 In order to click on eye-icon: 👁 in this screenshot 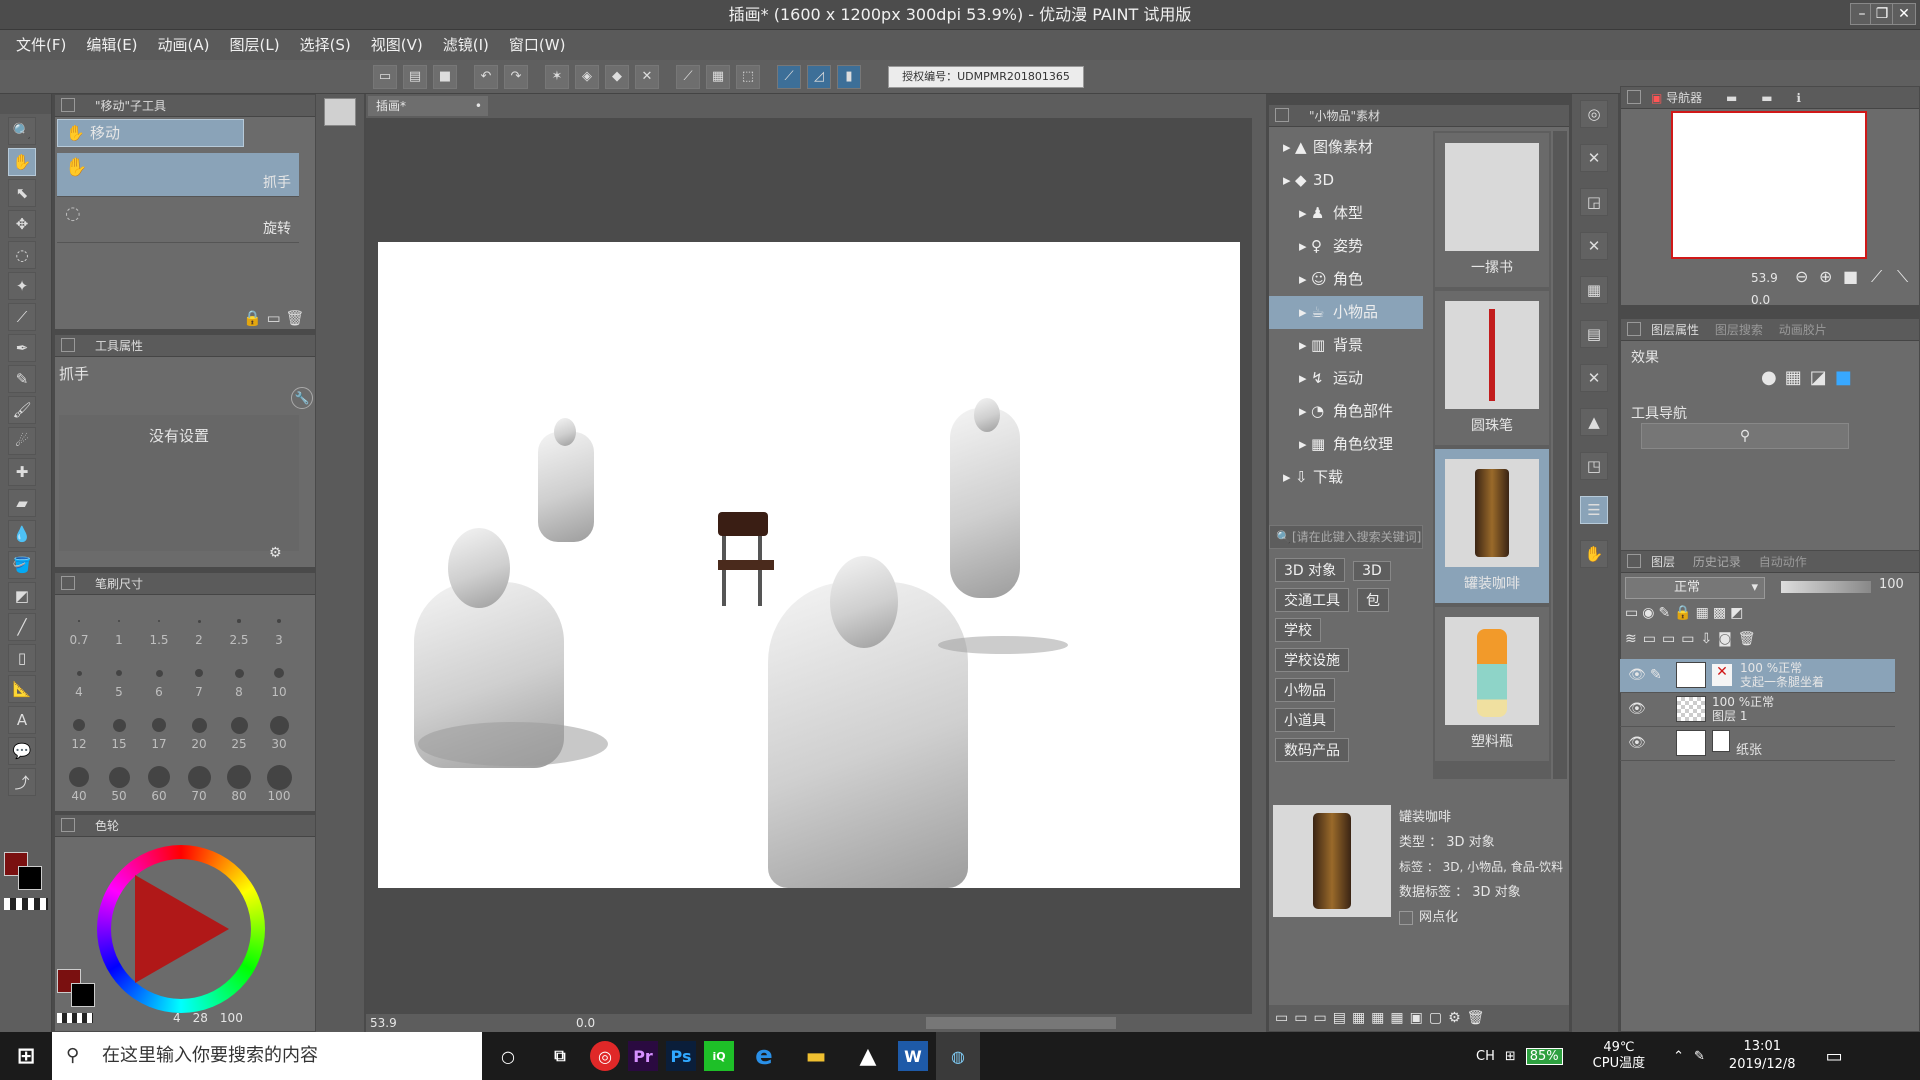, I will do `click(1637, 675)`.